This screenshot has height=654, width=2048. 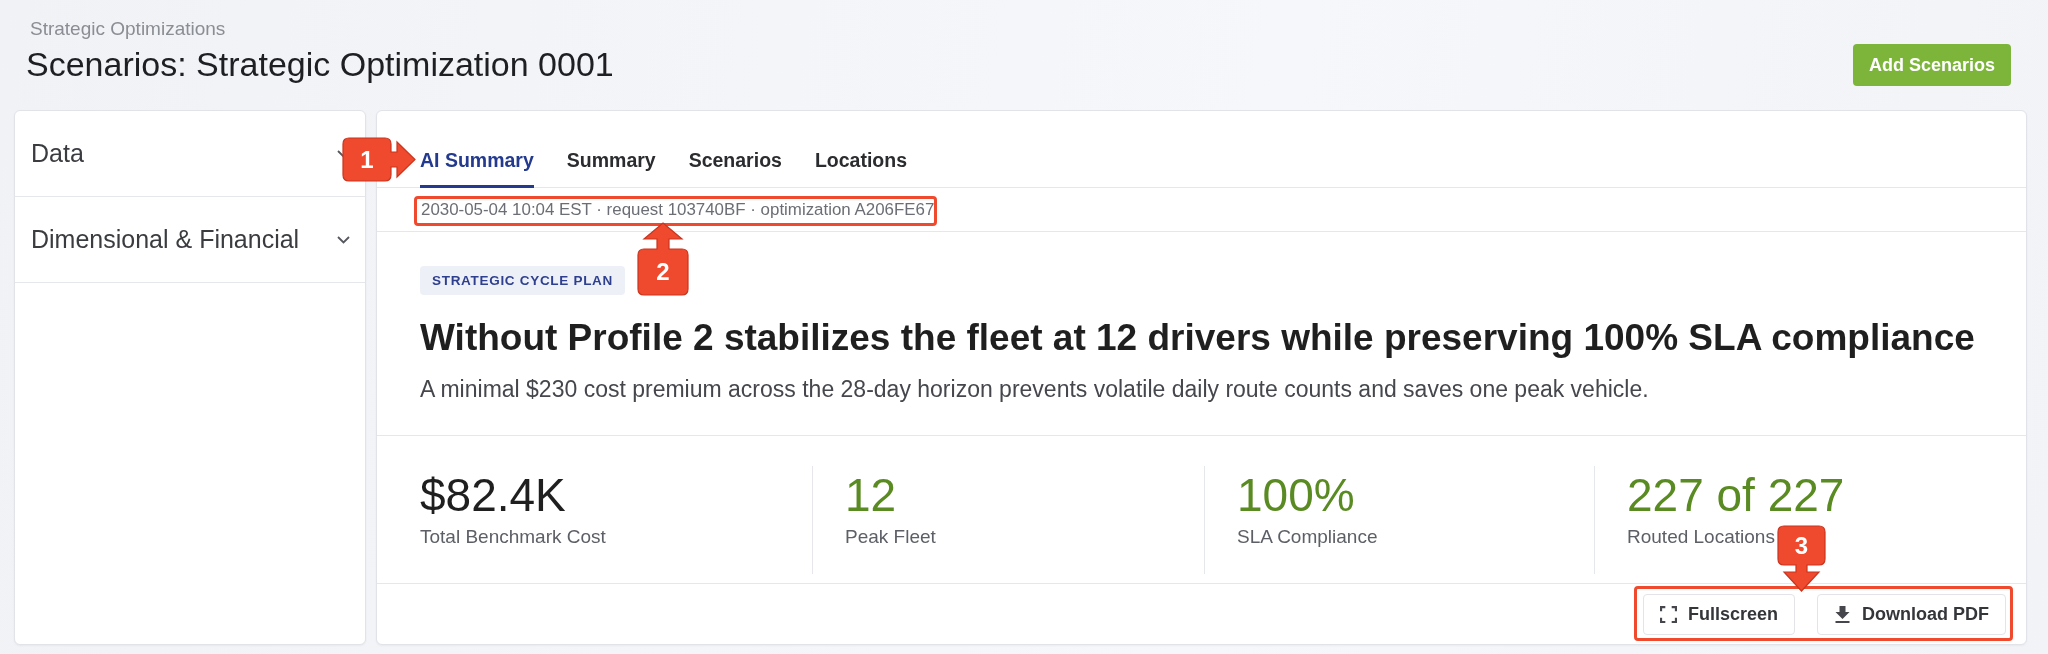 I want to click on stat-value: $82.4K, so click(x=493, y=495).